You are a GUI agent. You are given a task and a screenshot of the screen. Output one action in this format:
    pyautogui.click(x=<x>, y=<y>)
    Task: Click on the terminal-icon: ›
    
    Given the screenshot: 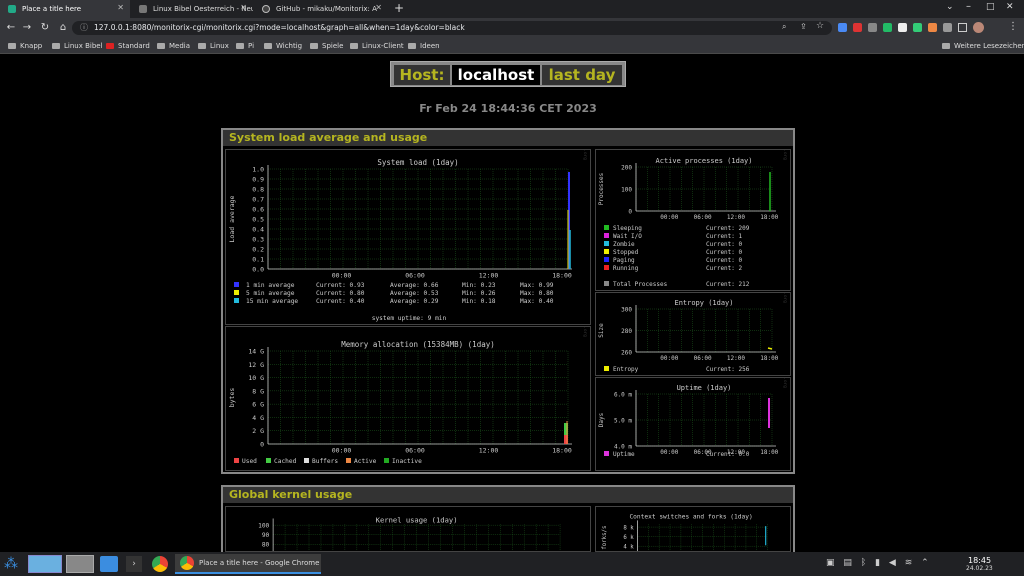 What is the action you would take?
    pyautogui.click(x=134, y=564)
    